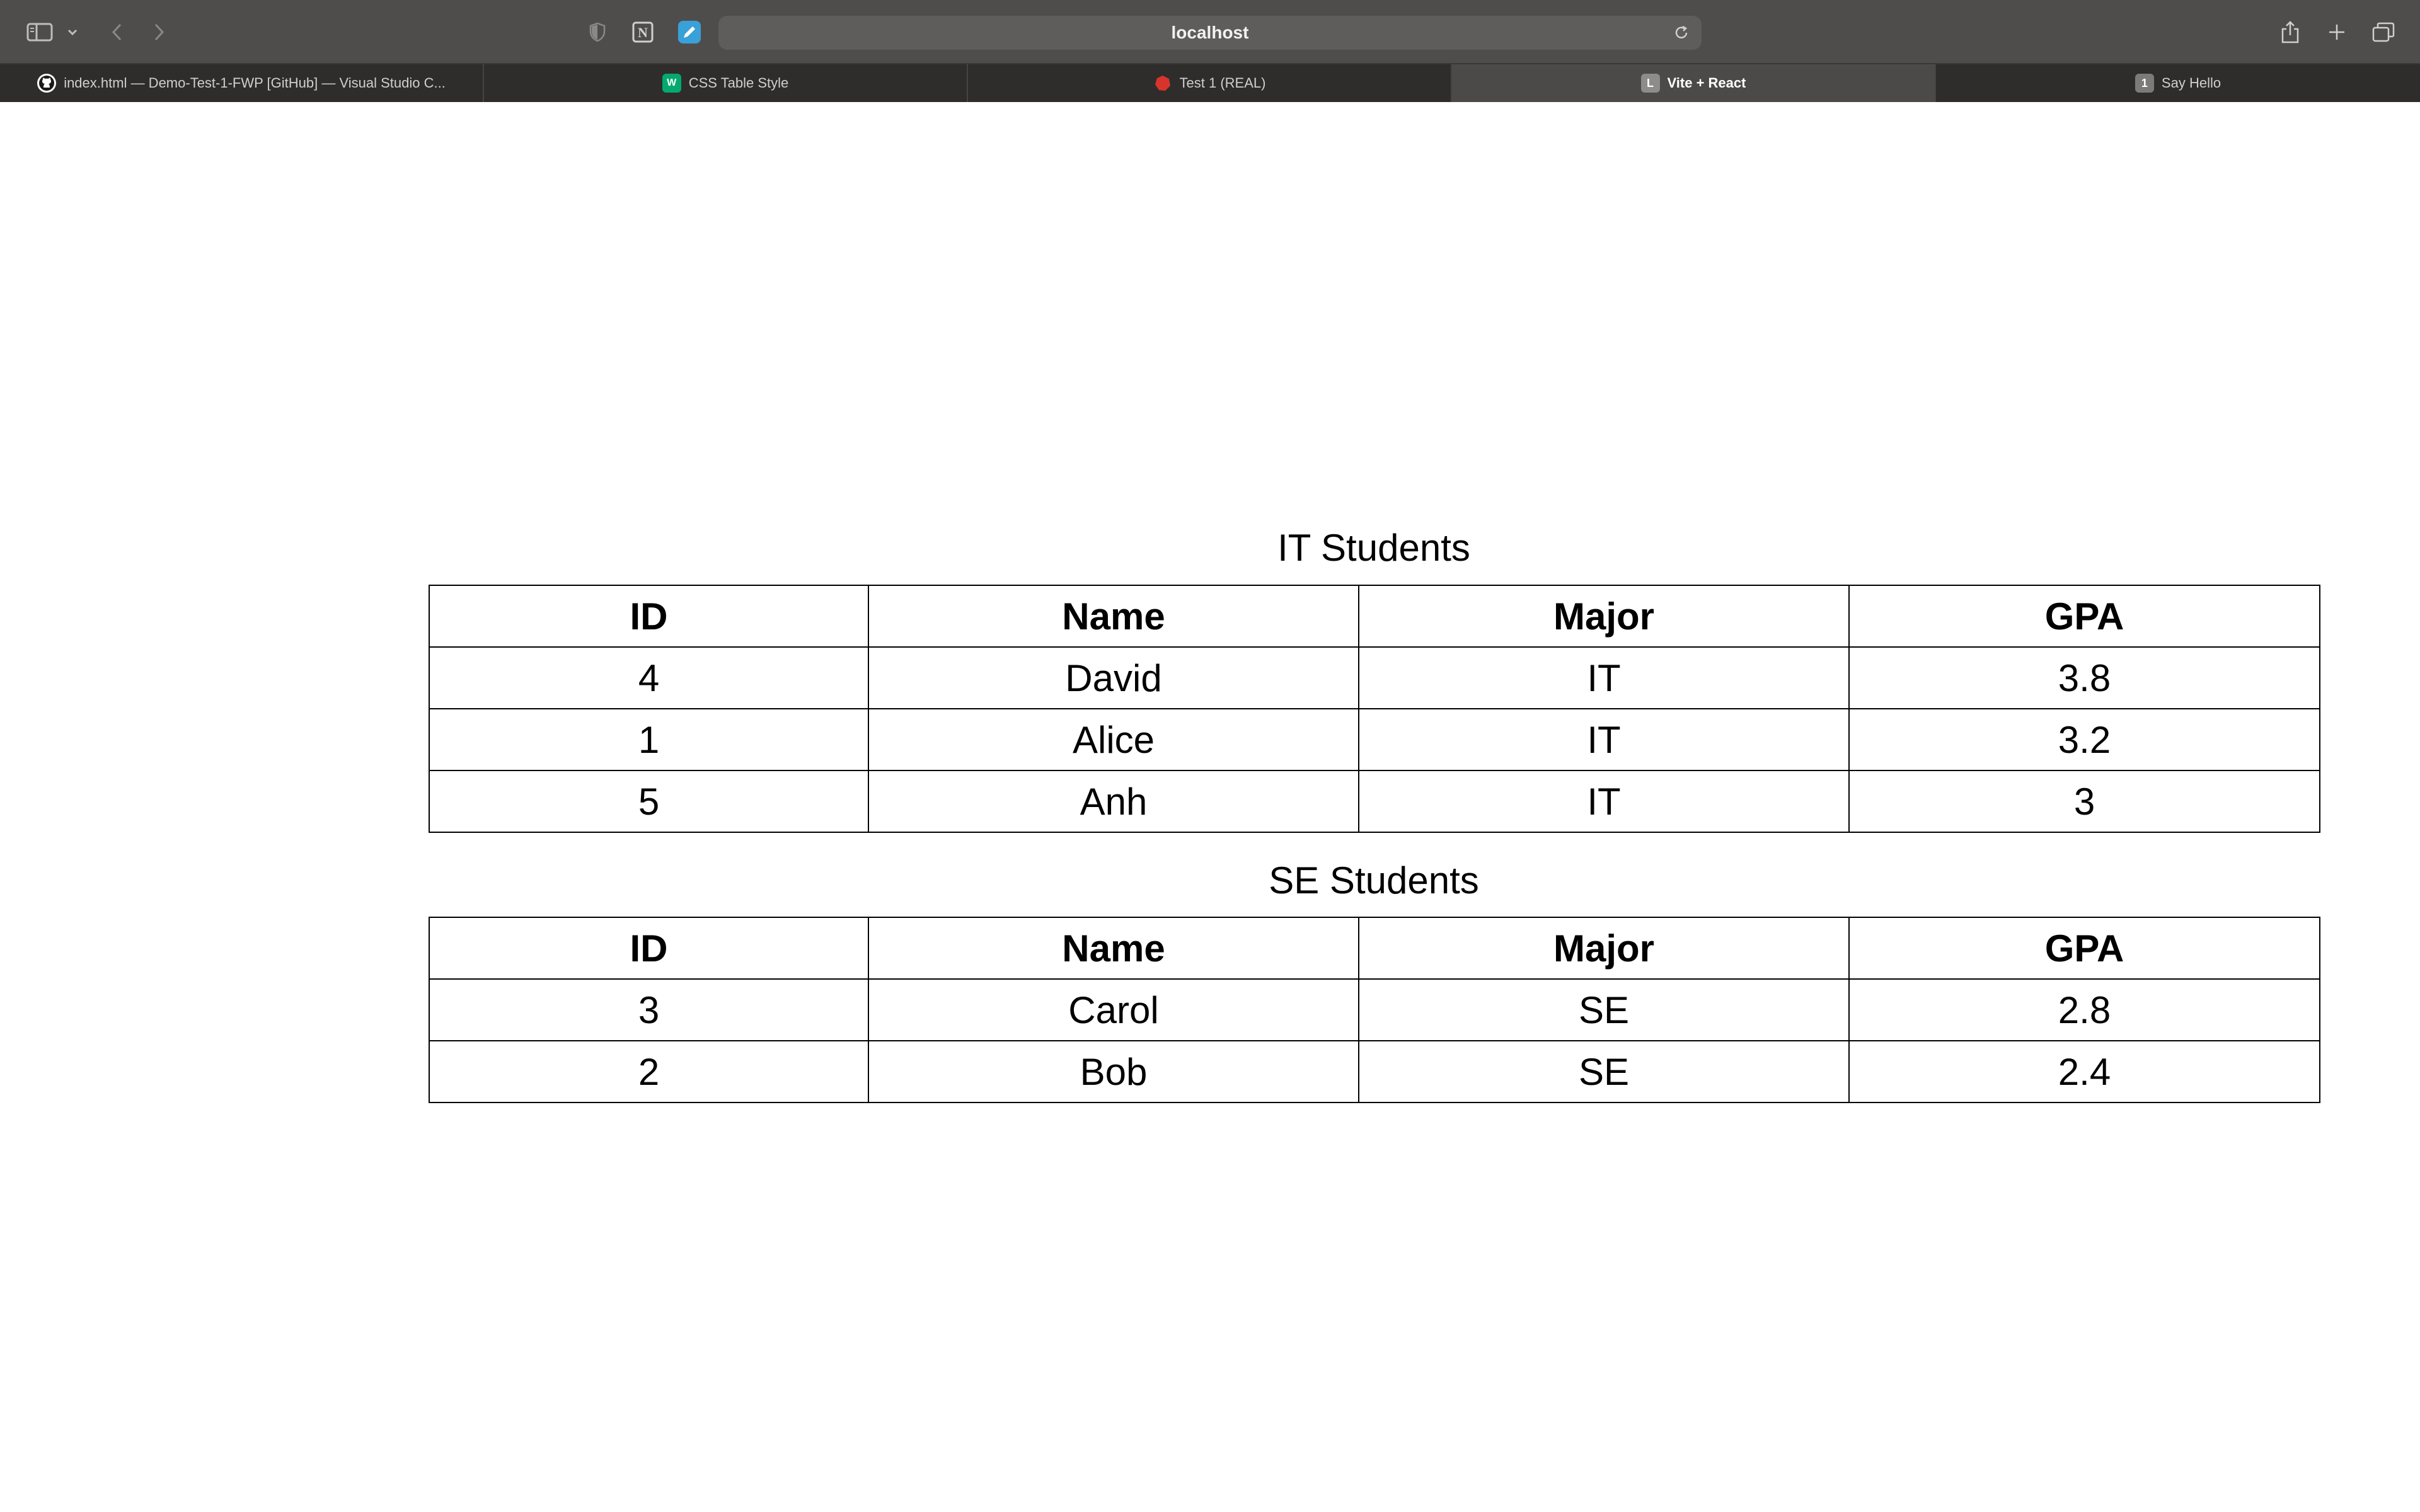  What do you see at coordinates (671, 83) in the screenshot?
I see `w3schools-icon: W` at bounding box center [671, 83].